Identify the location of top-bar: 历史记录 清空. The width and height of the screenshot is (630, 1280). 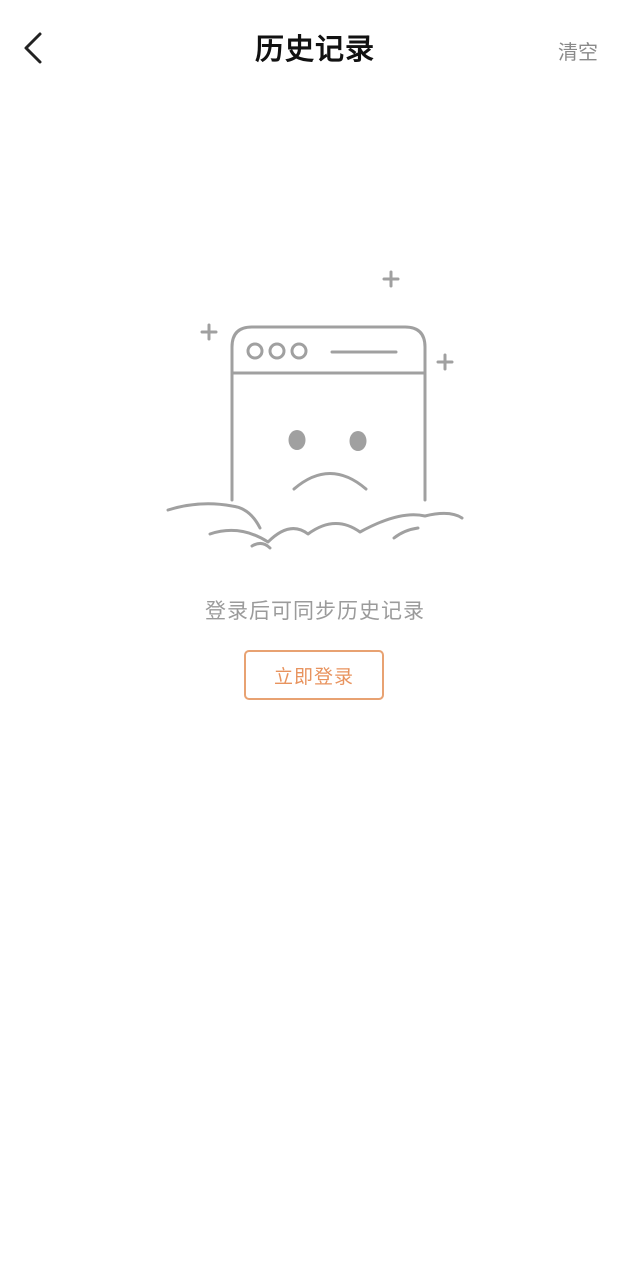
(315, 48).